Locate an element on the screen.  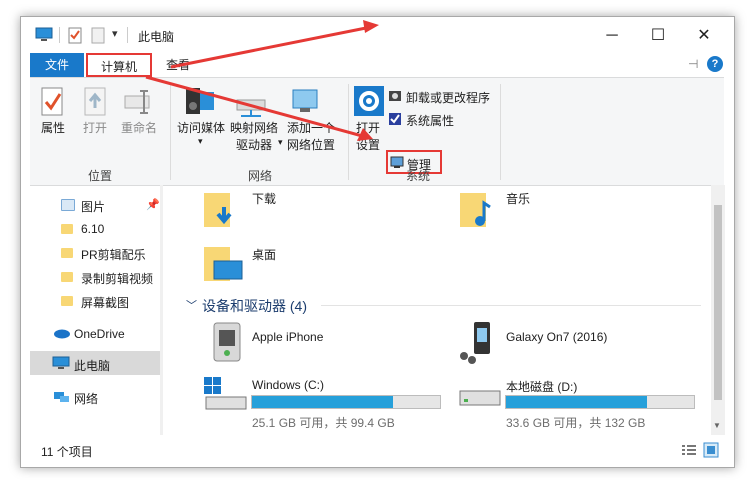
drive-c-name: Windows (C:) is located at coordinates (288, 385).